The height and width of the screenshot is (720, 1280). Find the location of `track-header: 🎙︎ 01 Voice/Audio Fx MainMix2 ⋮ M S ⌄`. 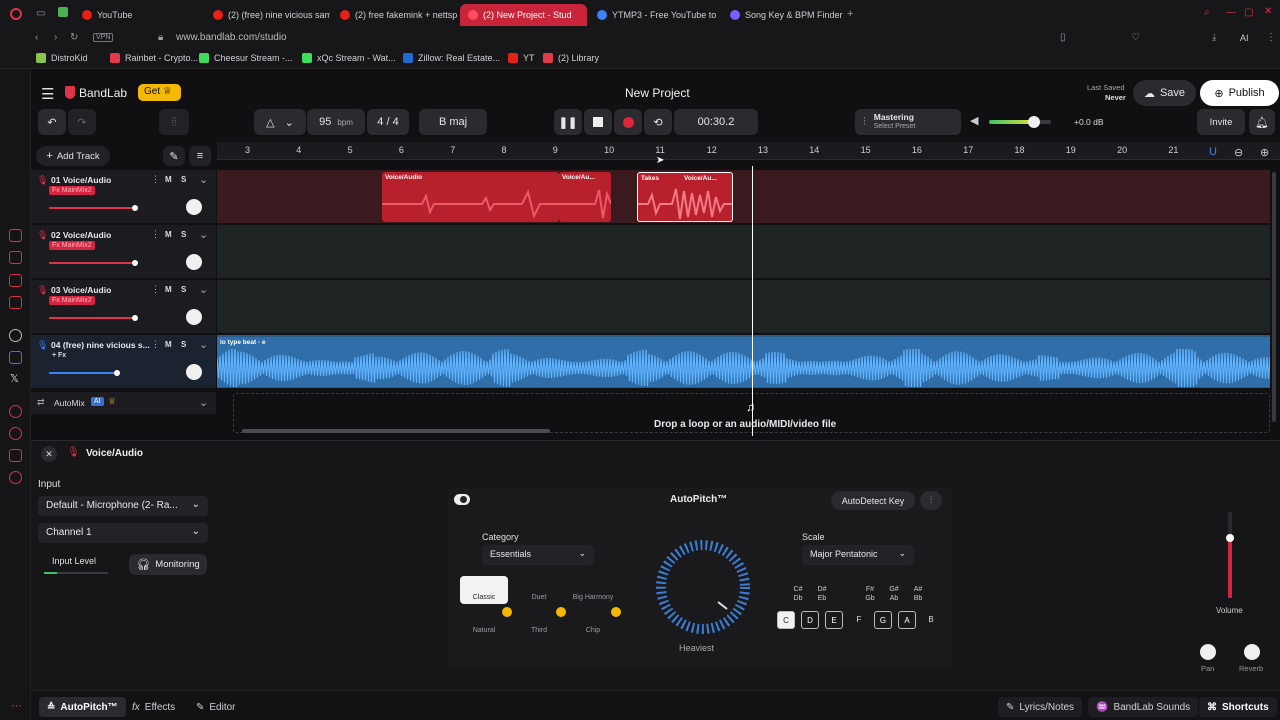

track-header: 🎙︎ 01 Voice/Audio Fx MainMix2 ⋮ M S ⌄ is located at coordinates (123, 197).